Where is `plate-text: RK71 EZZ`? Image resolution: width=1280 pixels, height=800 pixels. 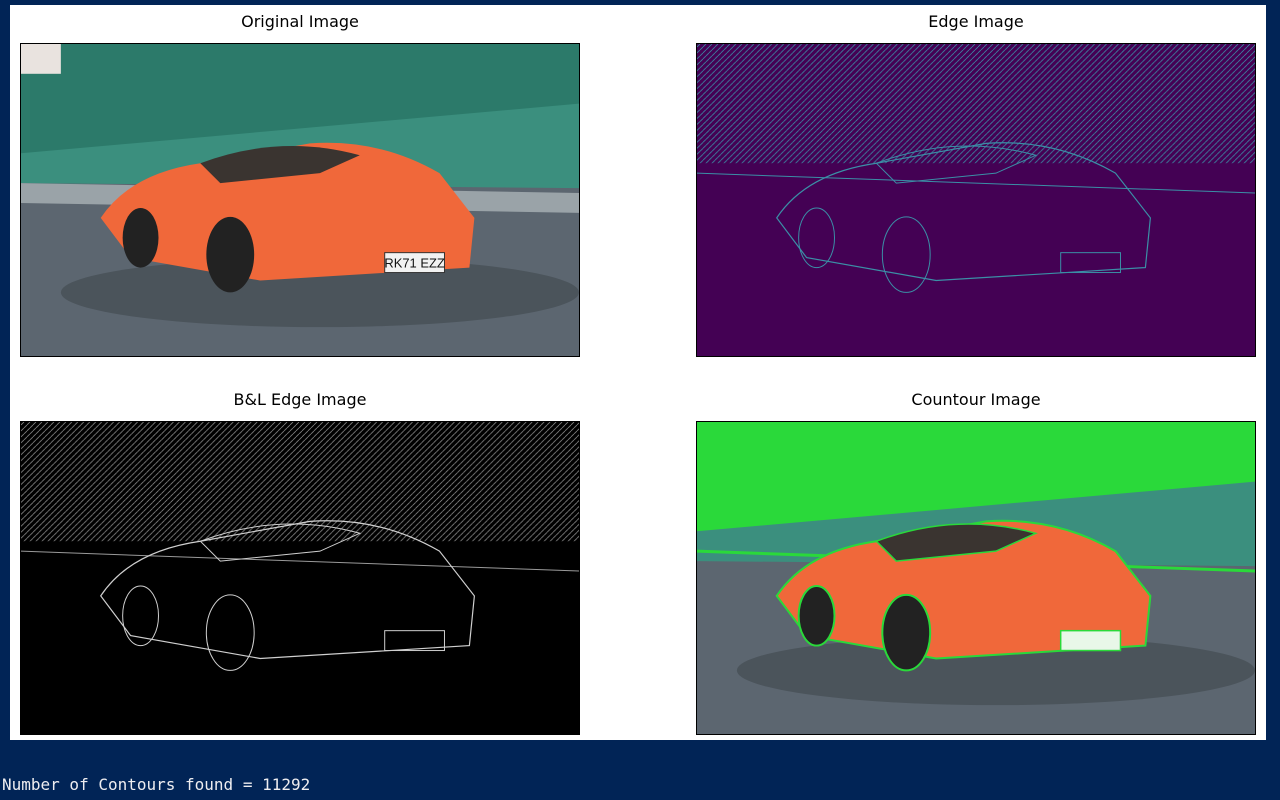 plate-text: RK71 EZZ is located at coordinates (414, 263).